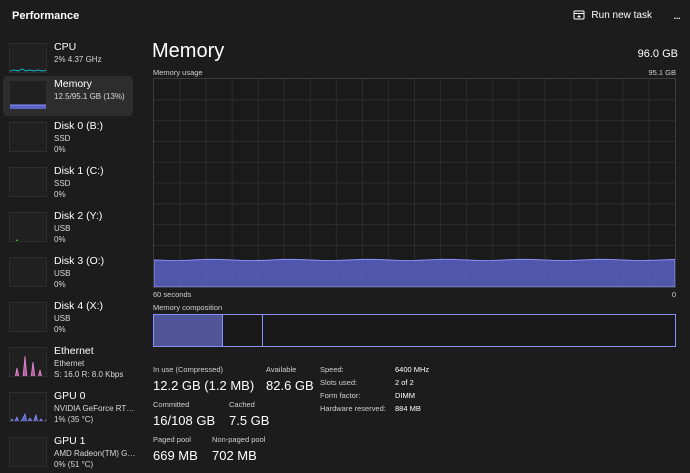  Describe the element at coordinates (404, 382) in the screenshot. I see `detail-slots-value: 2 of 2` at that location.